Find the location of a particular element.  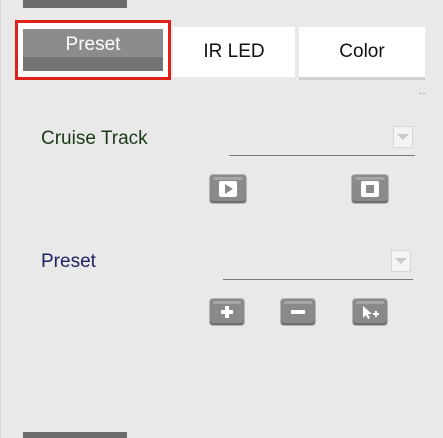

tab-preset-body: Preset is located at coordinates (93, 50).